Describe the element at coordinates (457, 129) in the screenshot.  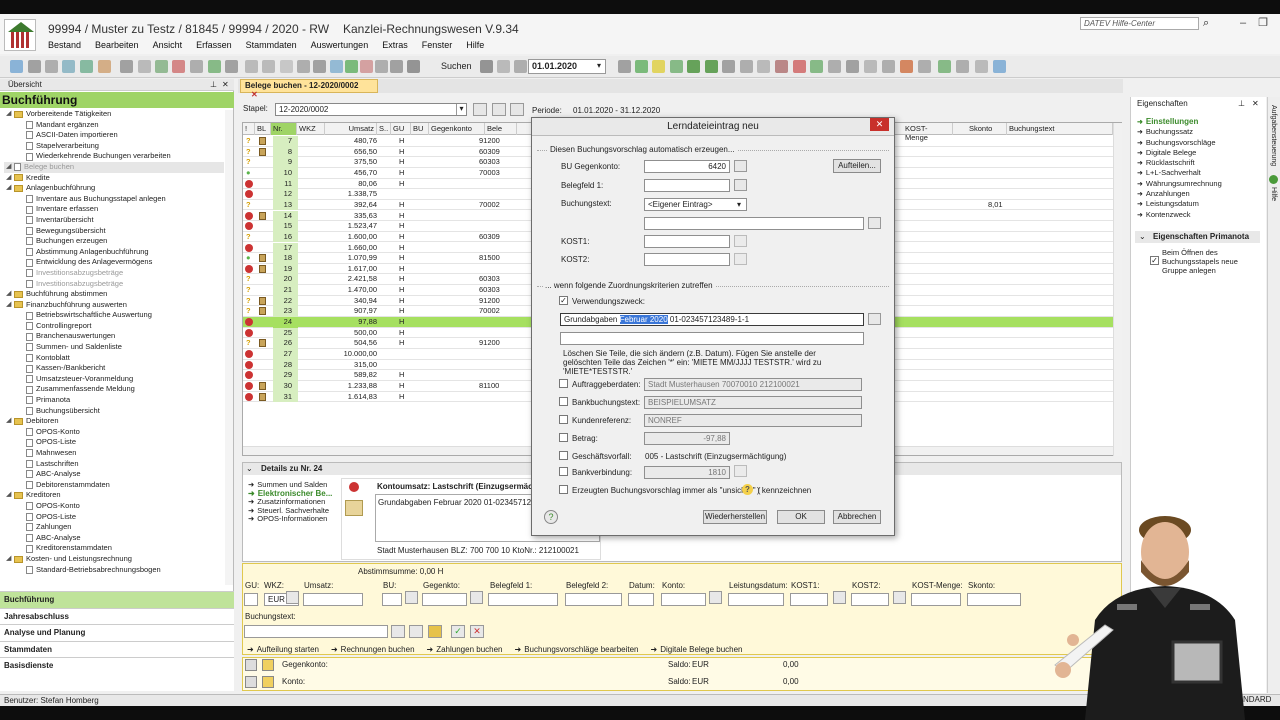
I see `column-header: Gegenkonto` at that location.